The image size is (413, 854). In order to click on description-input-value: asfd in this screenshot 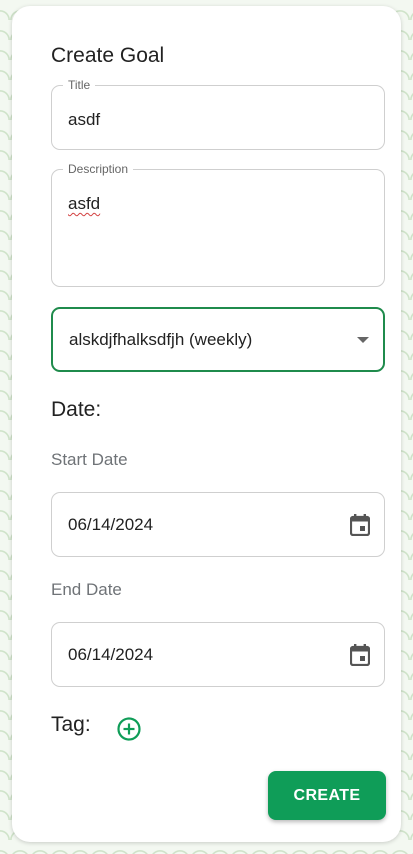, I will do `click(84, 204)`.